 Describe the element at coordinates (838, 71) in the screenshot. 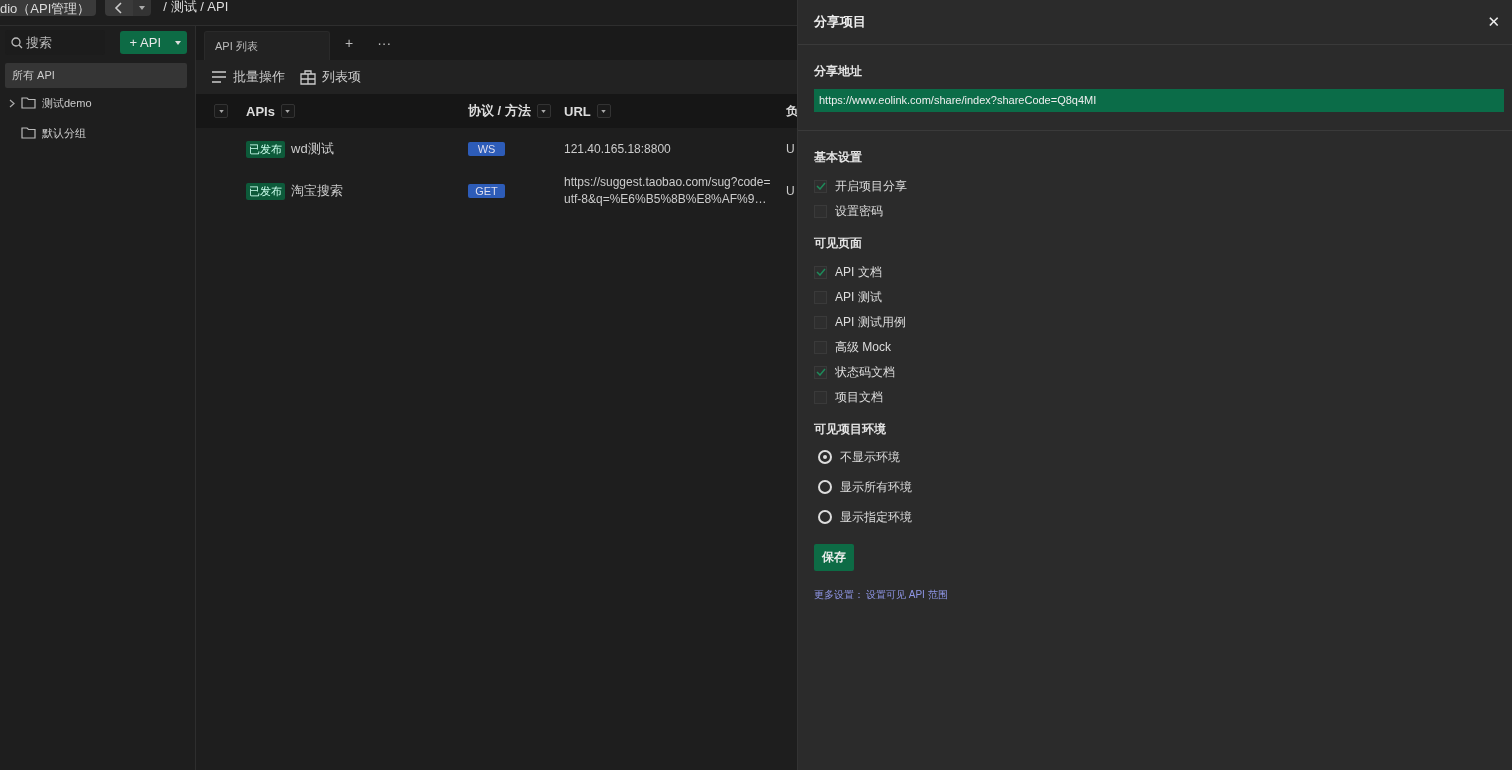

I see `section-label: 分享地址` at that location.